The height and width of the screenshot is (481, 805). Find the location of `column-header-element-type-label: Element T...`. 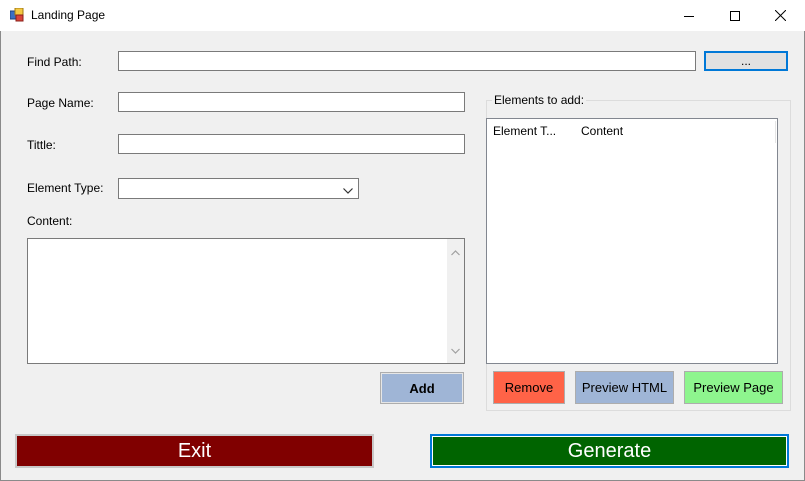

column-header-element-type-label: Element T... is located at coordinates (525, 131).